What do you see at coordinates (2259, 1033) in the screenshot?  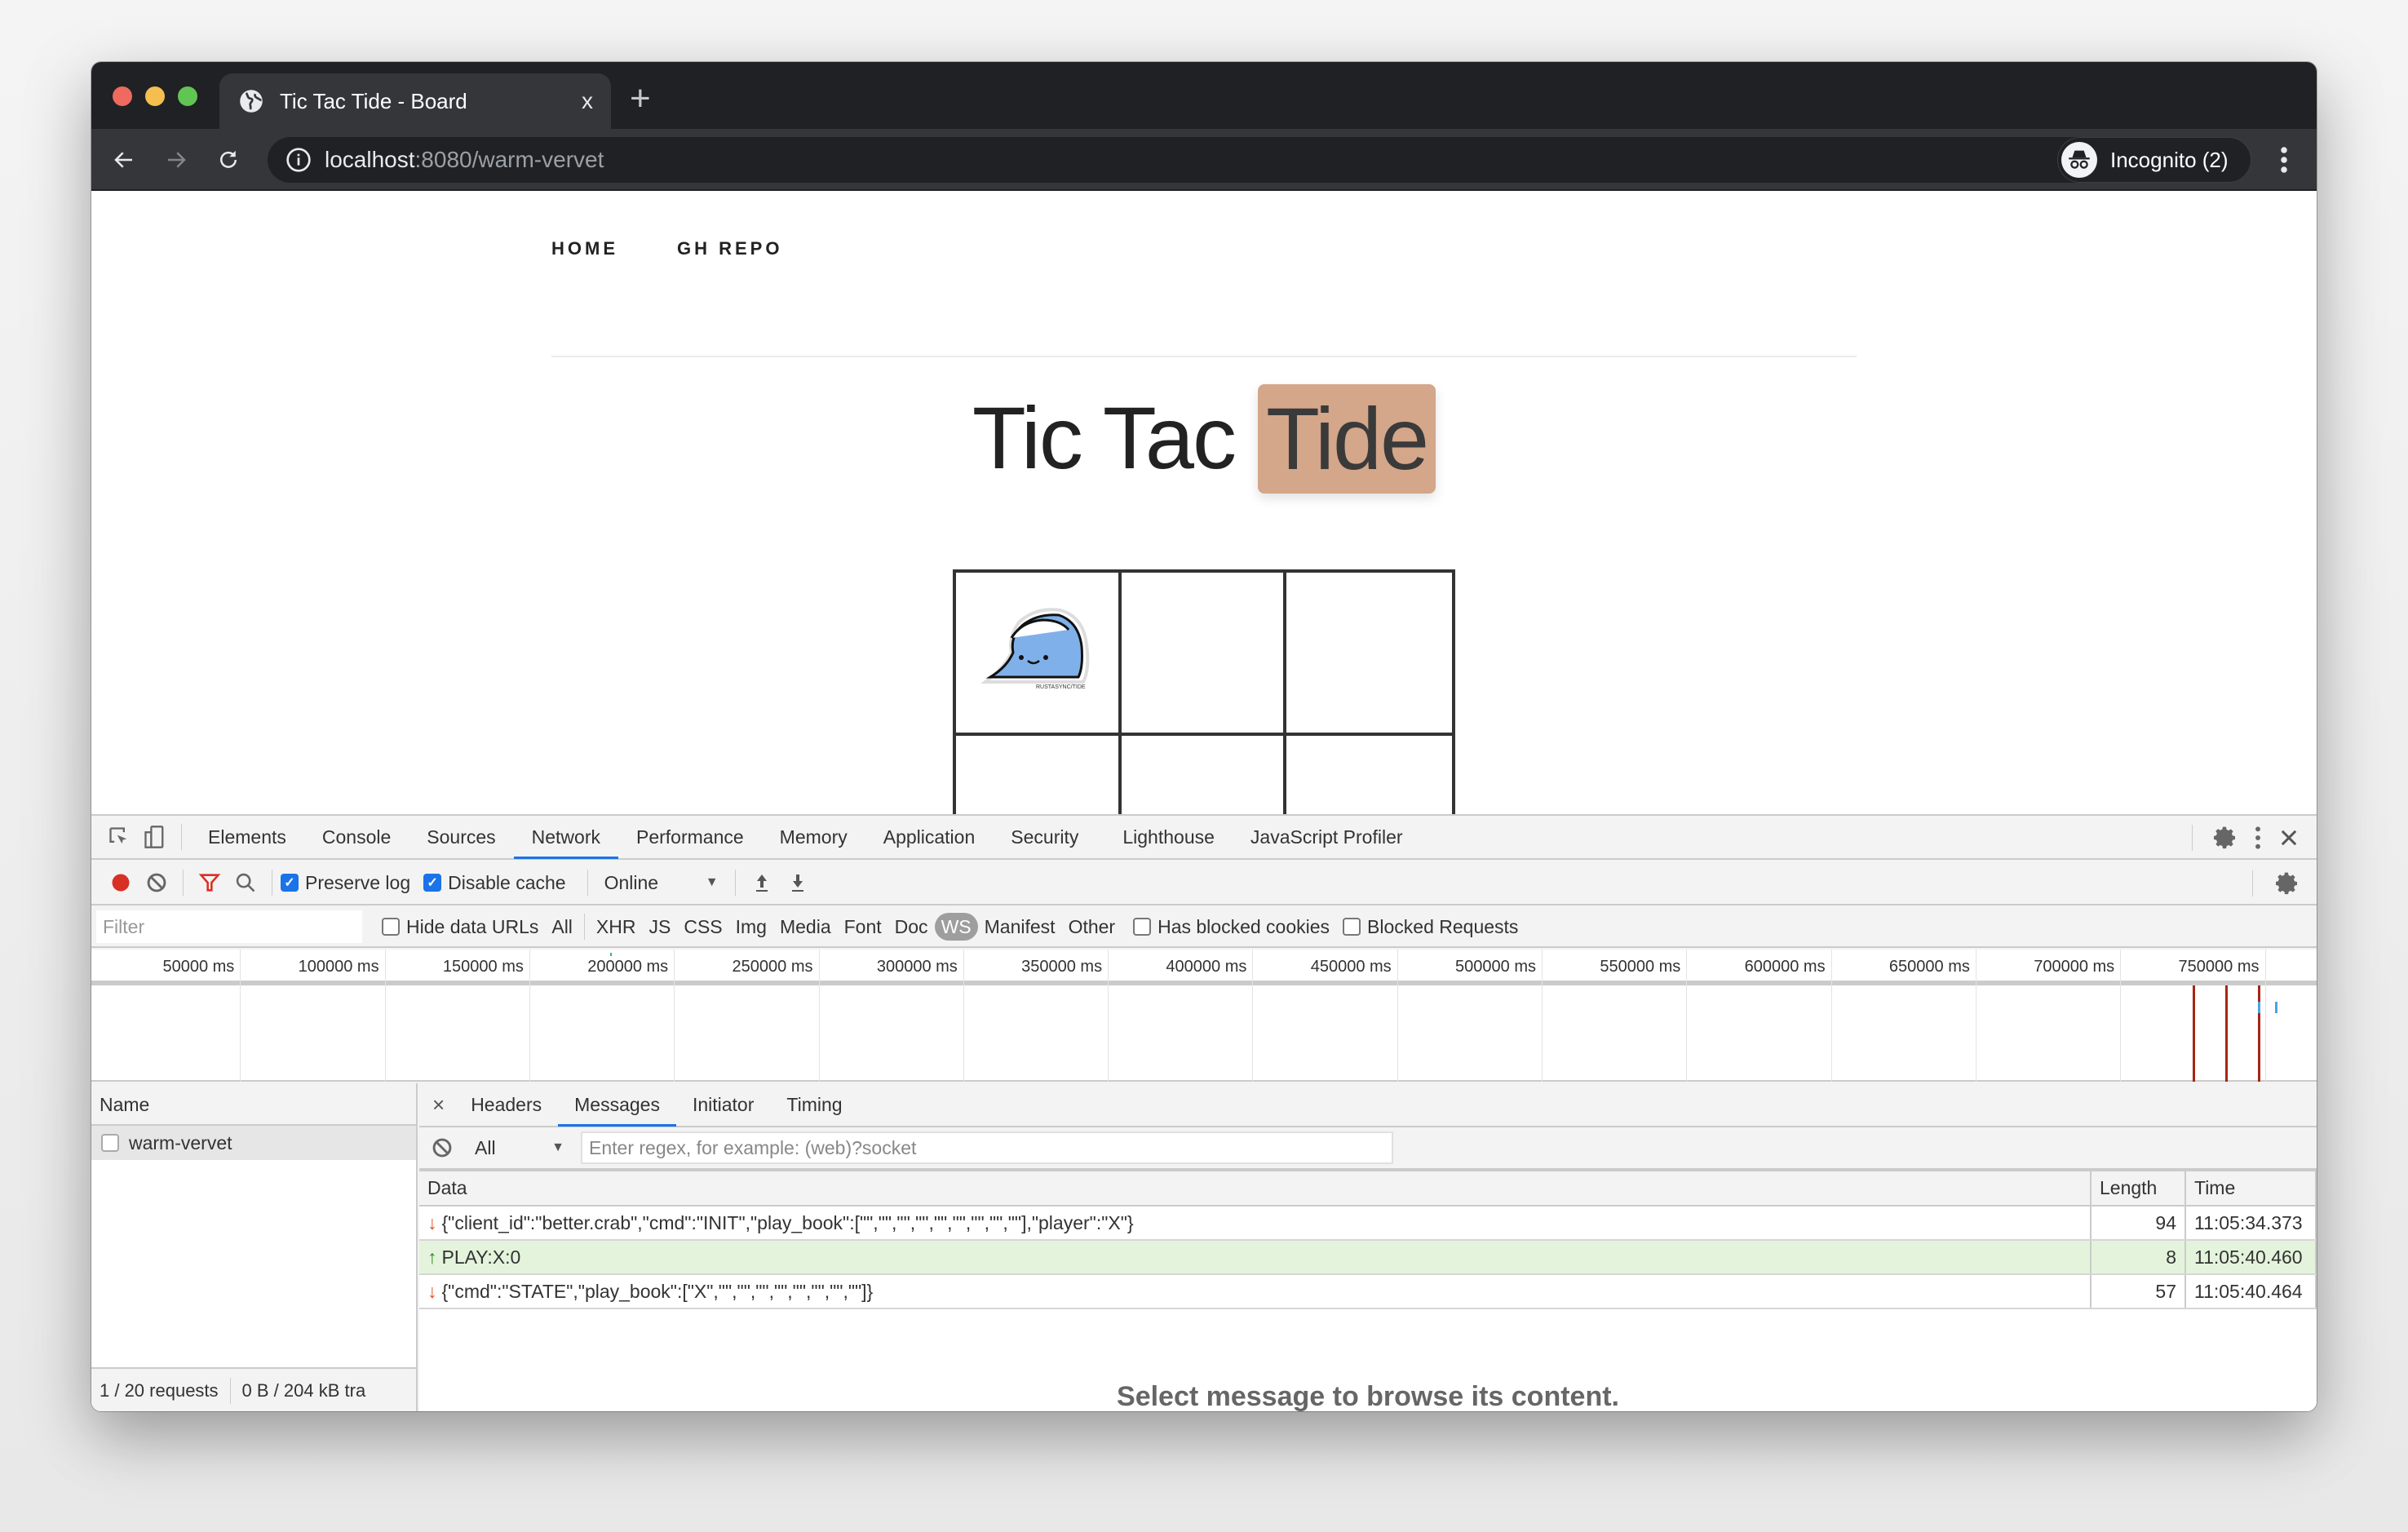 I see `timeline-marker` at bounding box center [2259, 1033].